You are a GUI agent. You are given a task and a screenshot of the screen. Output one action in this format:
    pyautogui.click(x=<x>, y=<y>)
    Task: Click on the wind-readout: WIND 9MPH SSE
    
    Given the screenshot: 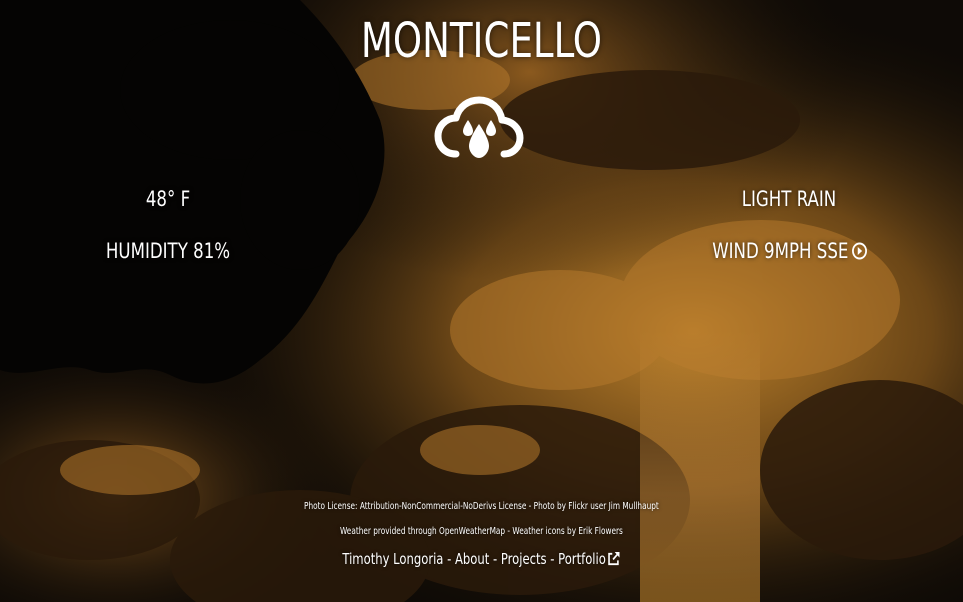 What is the action you would take?
    pyautogui.click(x=790, y=251)
    